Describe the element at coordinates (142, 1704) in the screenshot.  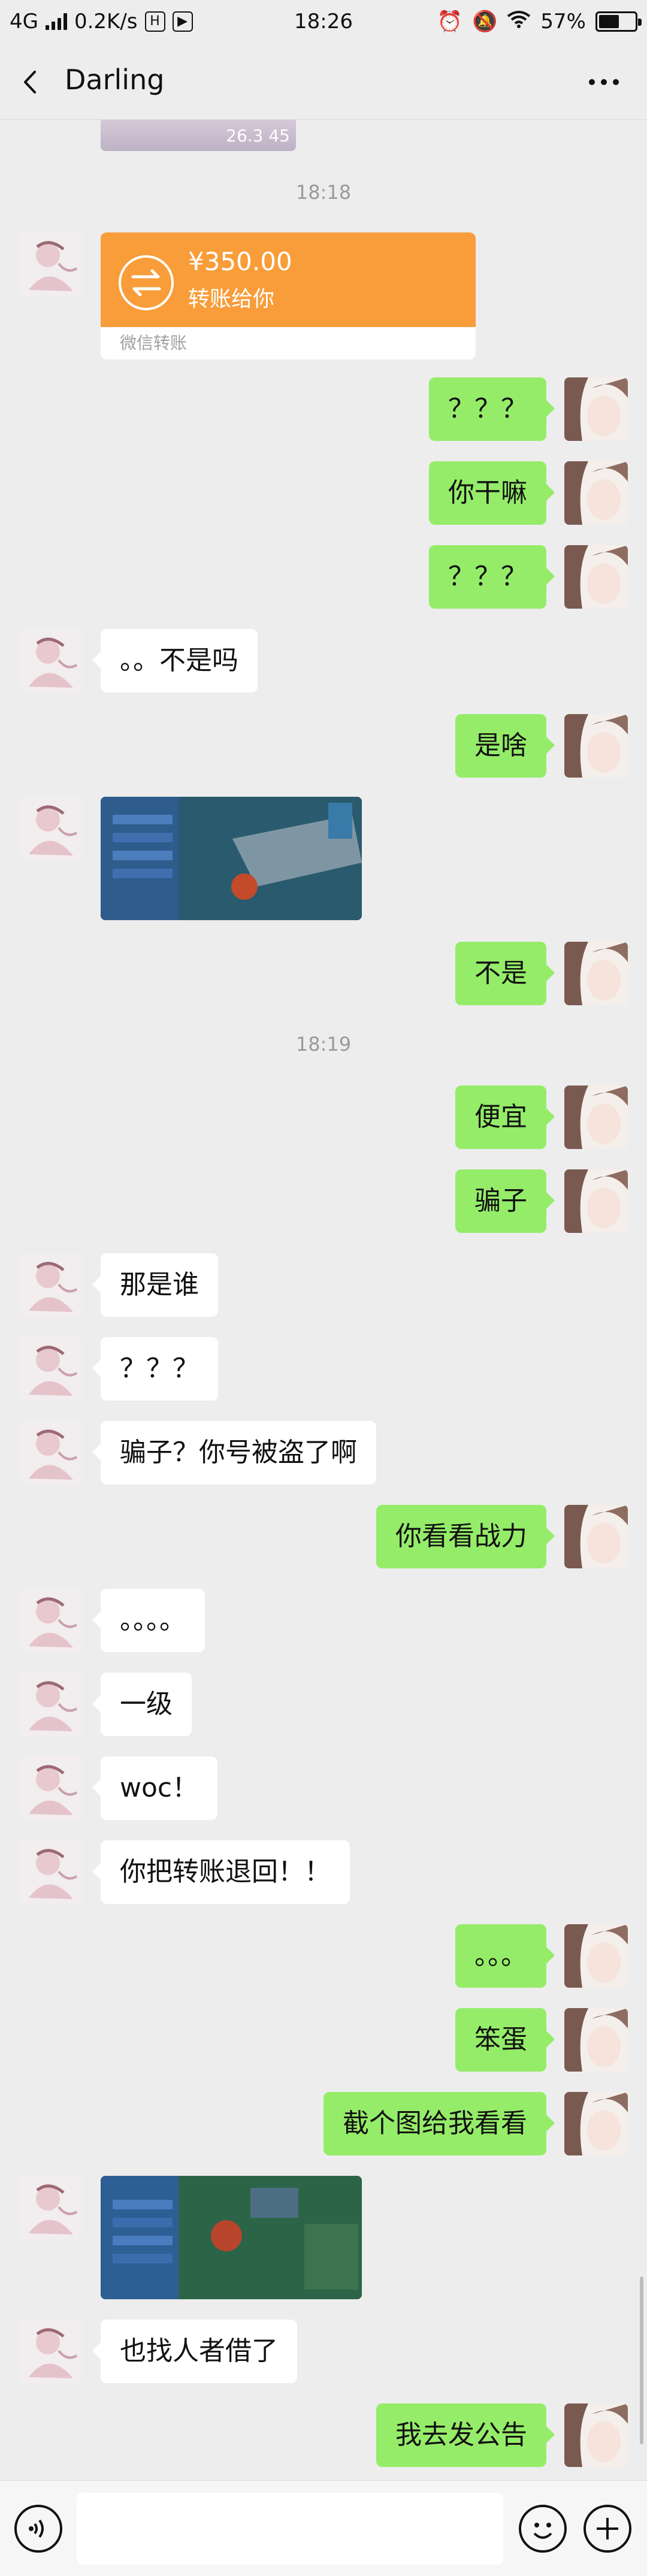
I see `message-bubble: 一级` at that location.